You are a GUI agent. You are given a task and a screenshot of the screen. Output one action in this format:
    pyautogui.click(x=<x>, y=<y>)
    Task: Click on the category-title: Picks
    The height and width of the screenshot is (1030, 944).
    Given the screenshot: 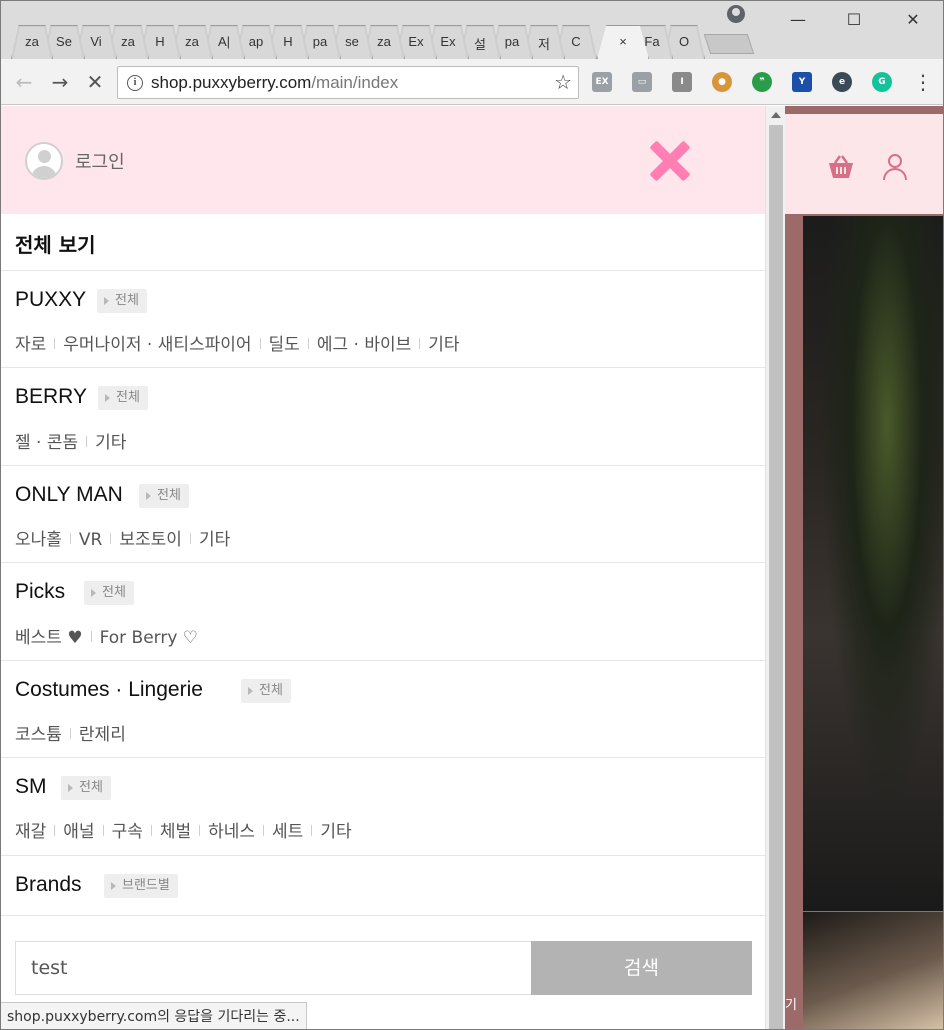 What is the action you would take?
    pyautogui.click(x=40, y=592)
    